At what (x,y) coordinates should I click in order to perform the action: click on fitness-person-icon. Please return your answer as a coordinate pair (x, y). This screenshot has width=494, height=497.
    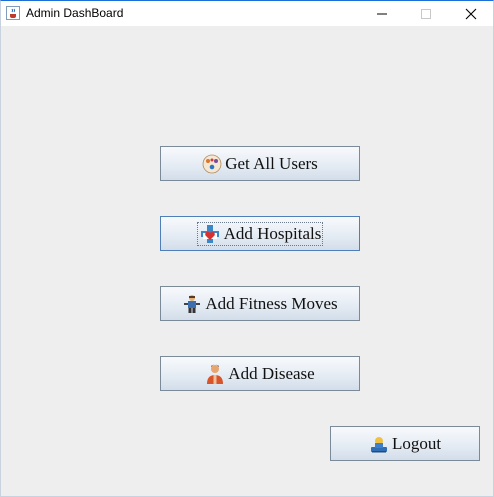
    Looking at the image, I should click on (192, 303).